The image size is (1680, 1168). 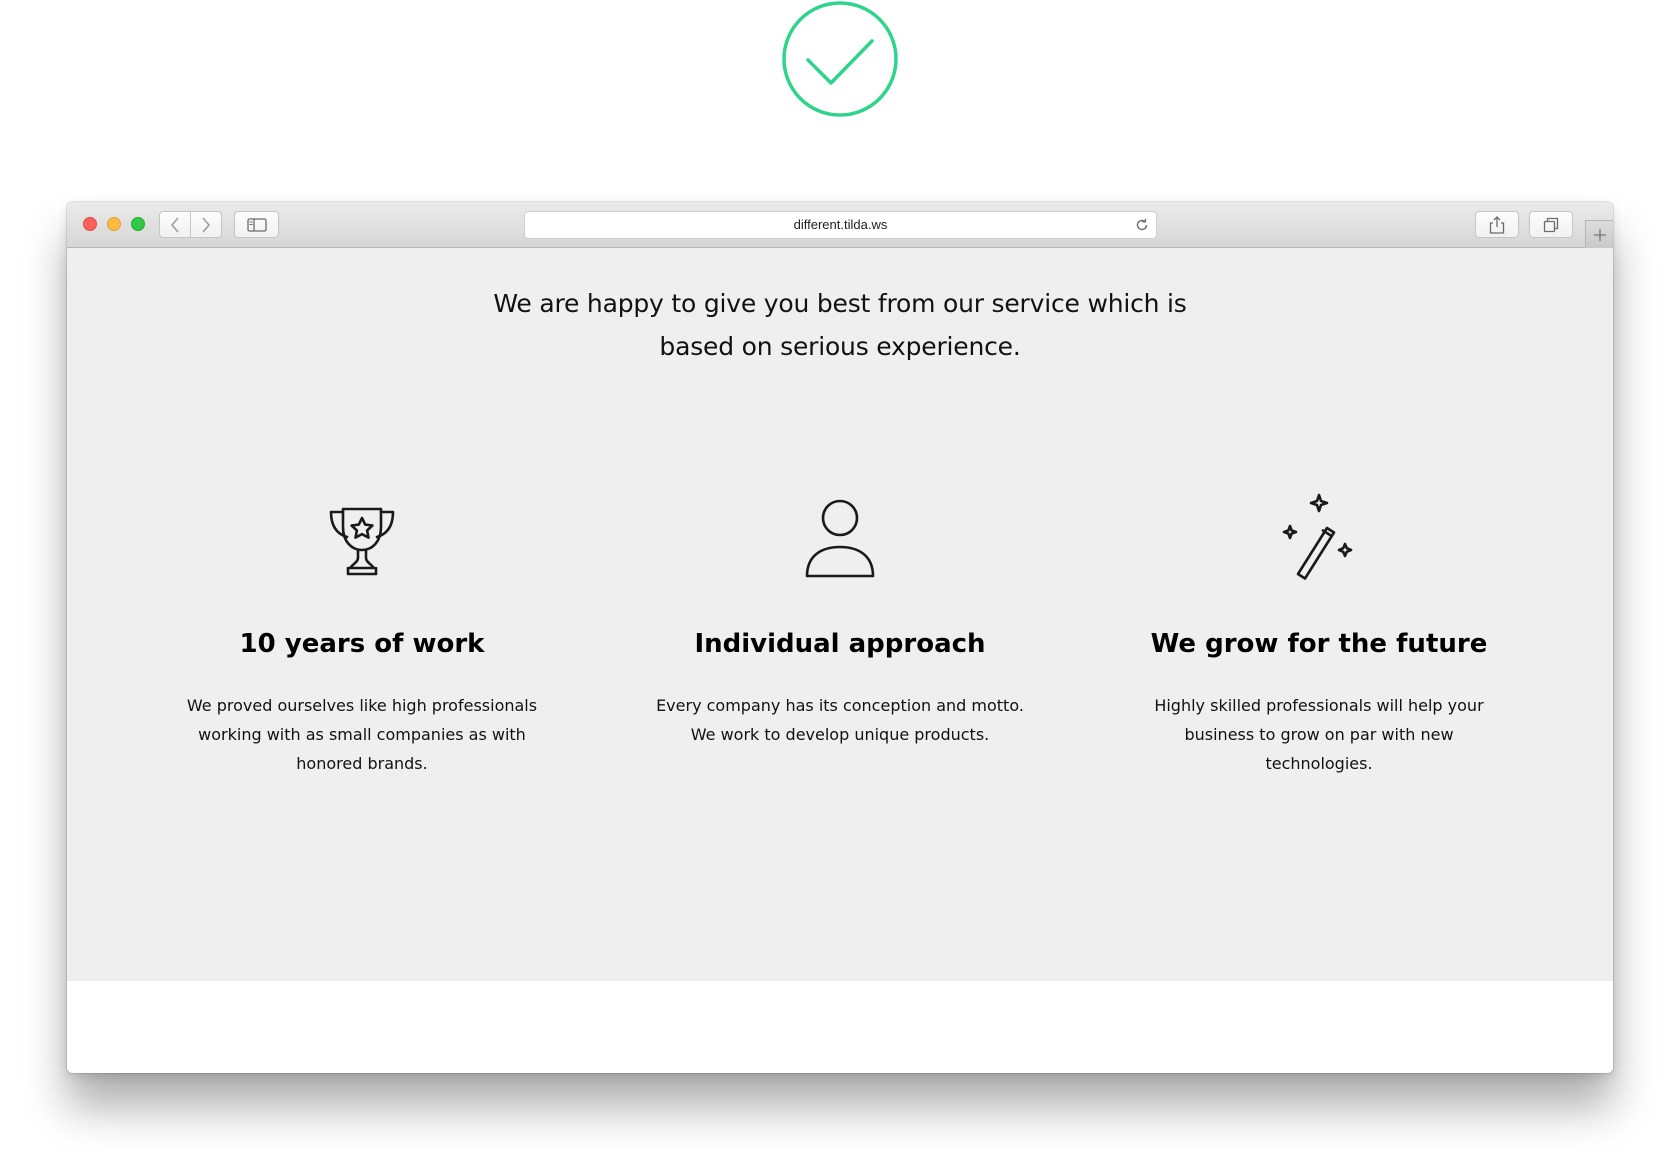 I want to click on new-tab-button, so click(x=1599, y=234).